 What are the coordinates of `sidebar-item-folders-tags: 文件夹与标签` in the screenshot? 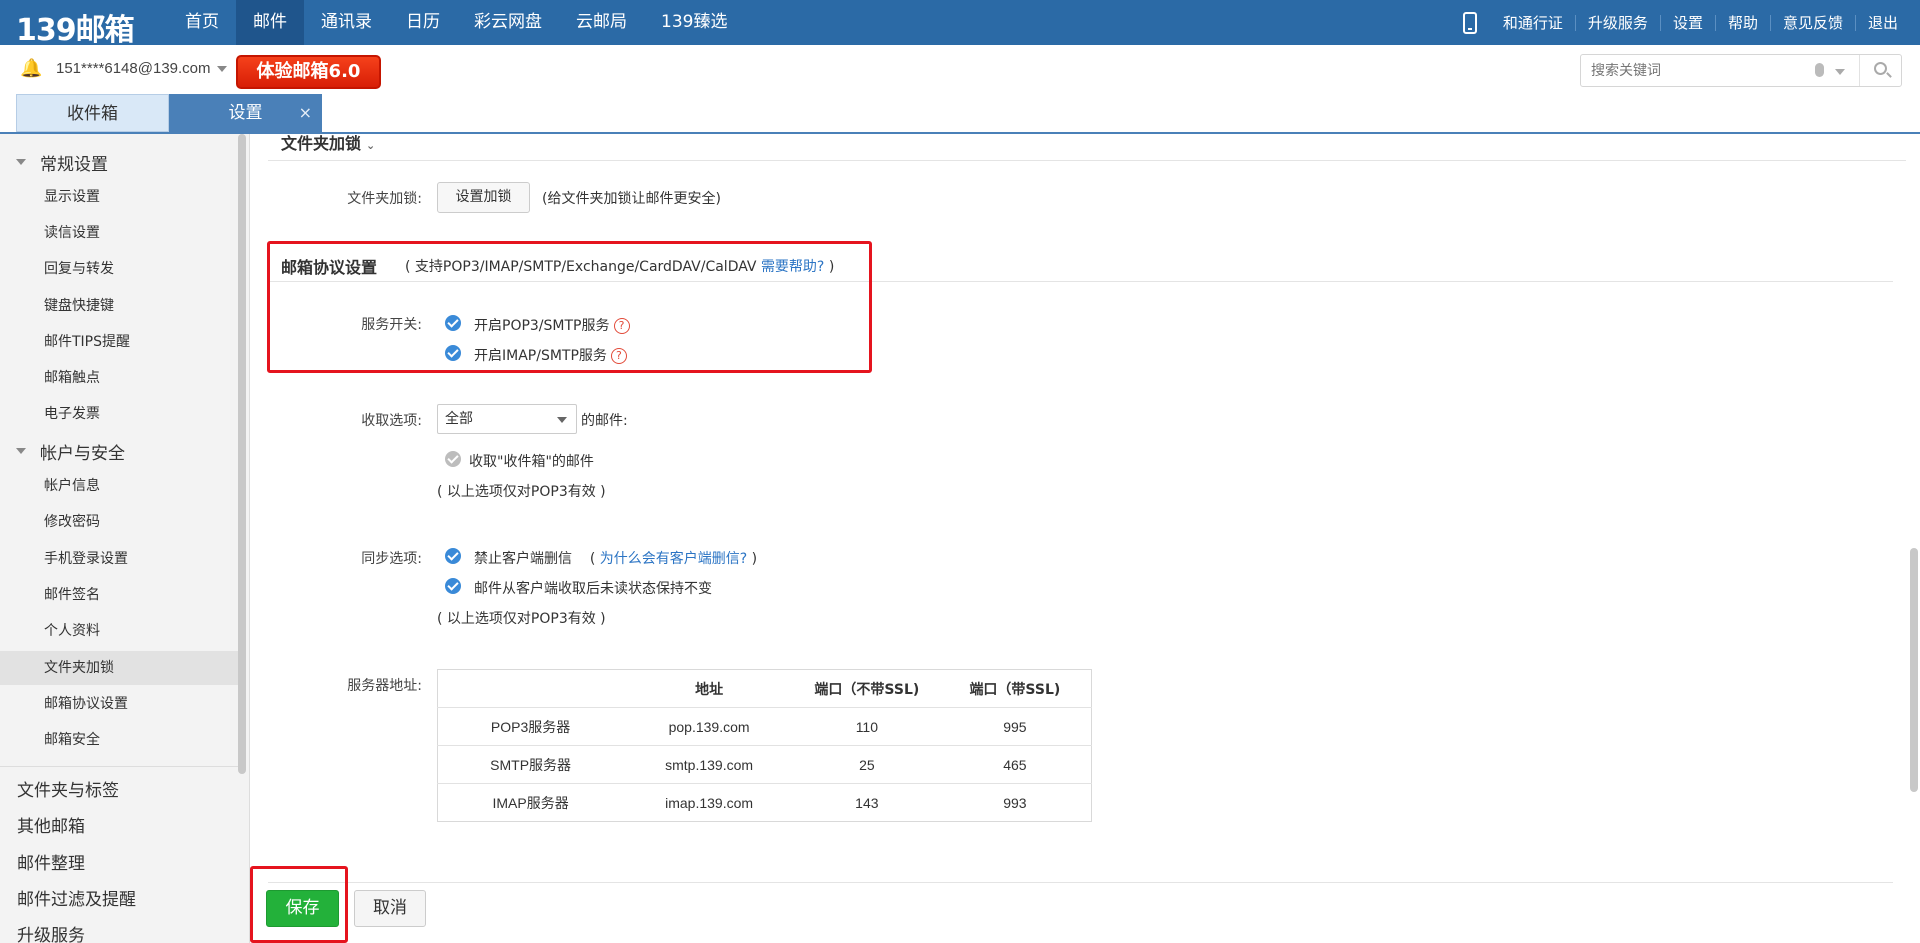 It's located at (68, 788).